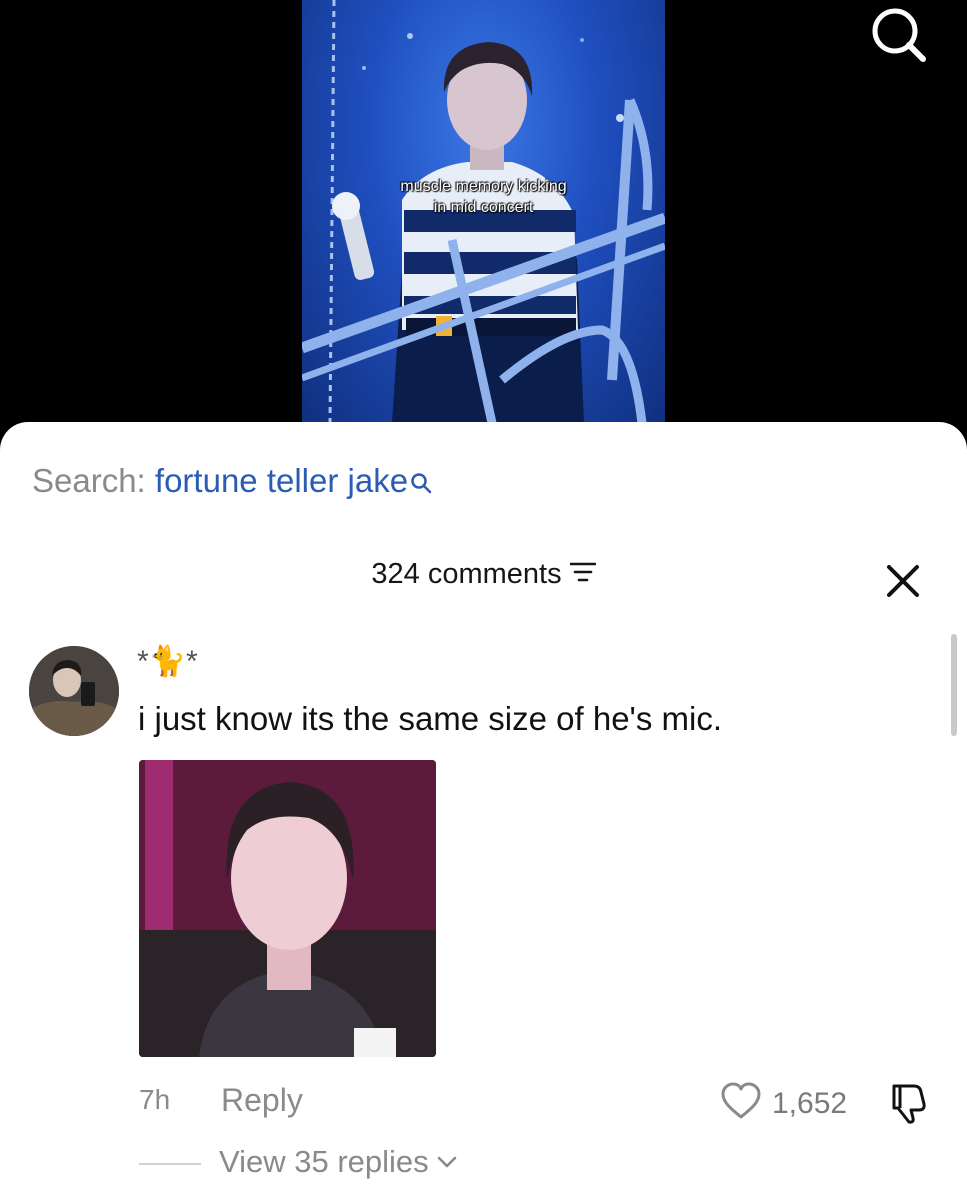  I want to click on filter-icon, so click(582, 574).